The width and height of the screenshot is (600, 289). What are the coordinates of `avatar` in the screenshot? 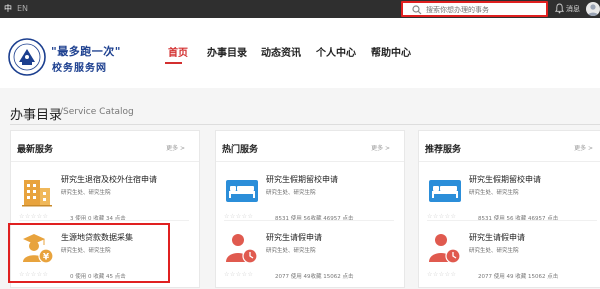 It's located at (593, 9).